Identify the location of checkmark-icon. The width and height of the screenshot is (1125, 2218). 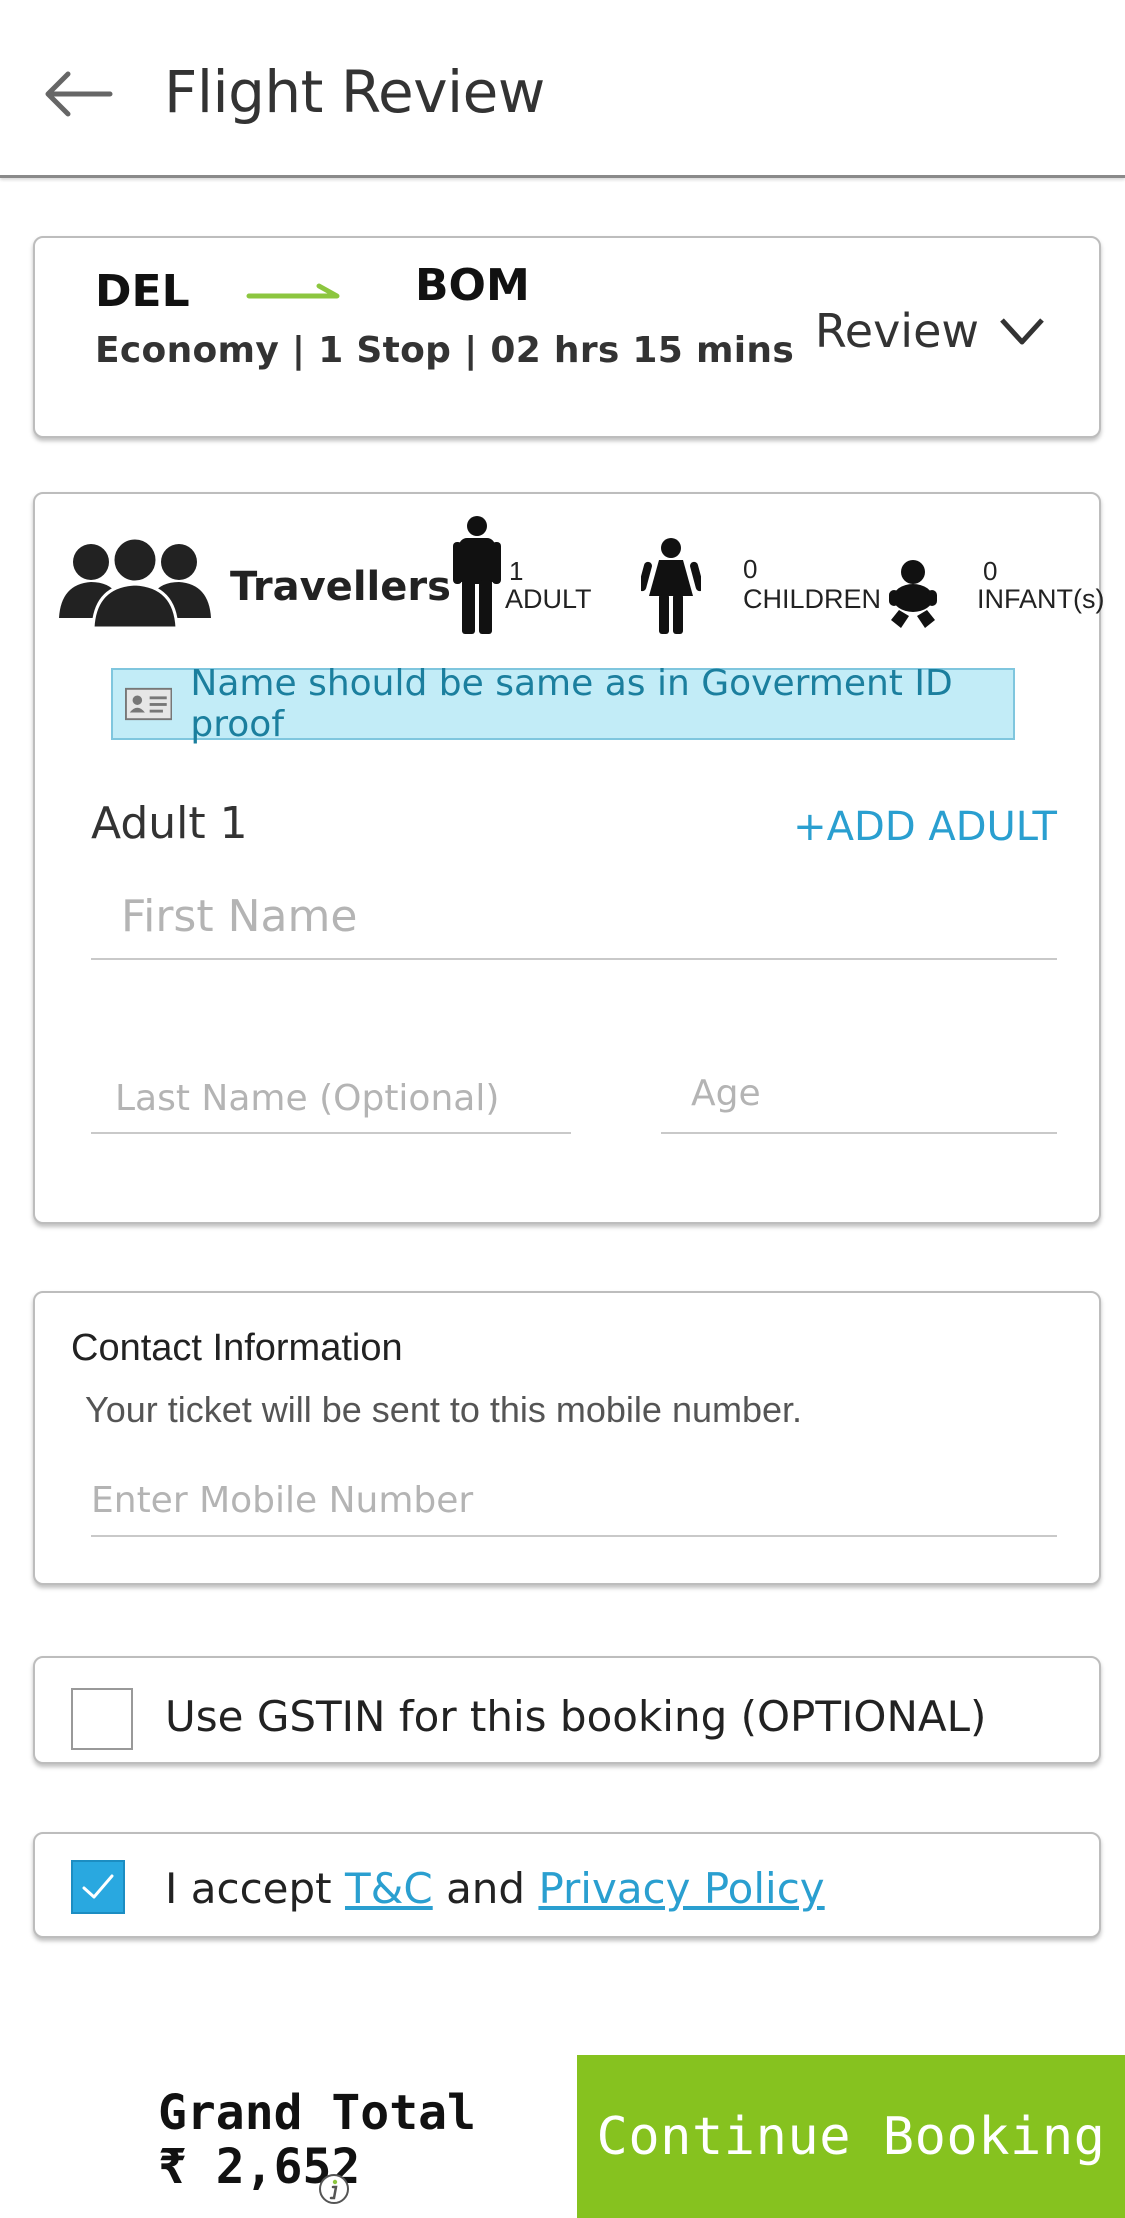
(98, 1886).